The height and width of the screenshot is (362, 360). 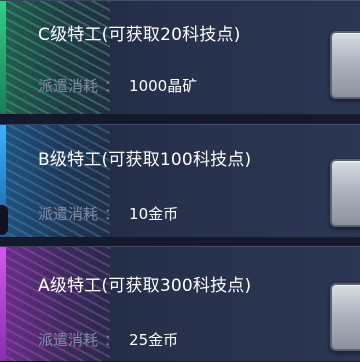 I want to click on dispatch-cost: 派遣消耗 ： 1000晶矿, so click(x=117, y=85).